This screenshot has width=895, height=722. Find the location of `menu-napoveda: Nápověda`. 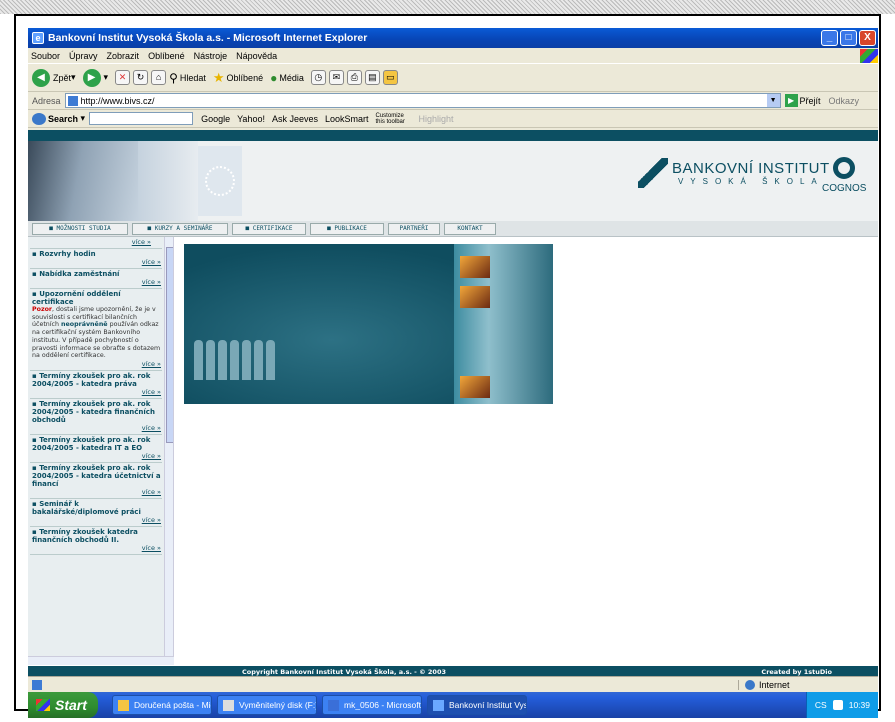

menu-napoveda: Nápověda is located at coordinates (256, 56).